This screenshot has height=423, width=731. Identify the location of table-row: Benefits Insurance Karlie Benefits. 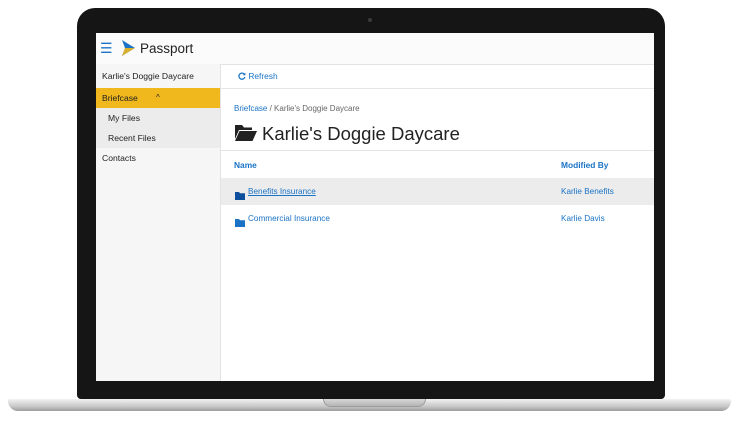
(437, 191).